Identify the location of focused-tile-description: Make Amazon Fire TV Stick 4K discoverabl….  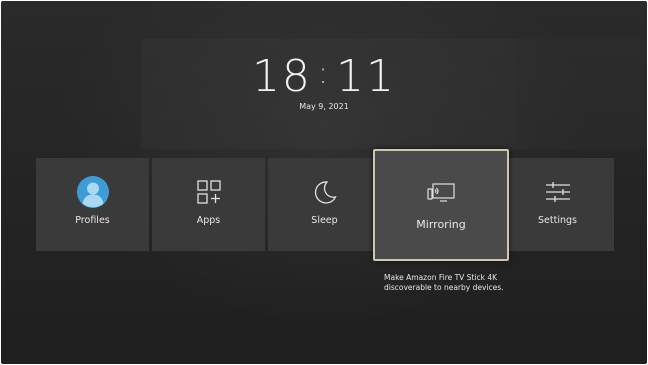
(444, 282).